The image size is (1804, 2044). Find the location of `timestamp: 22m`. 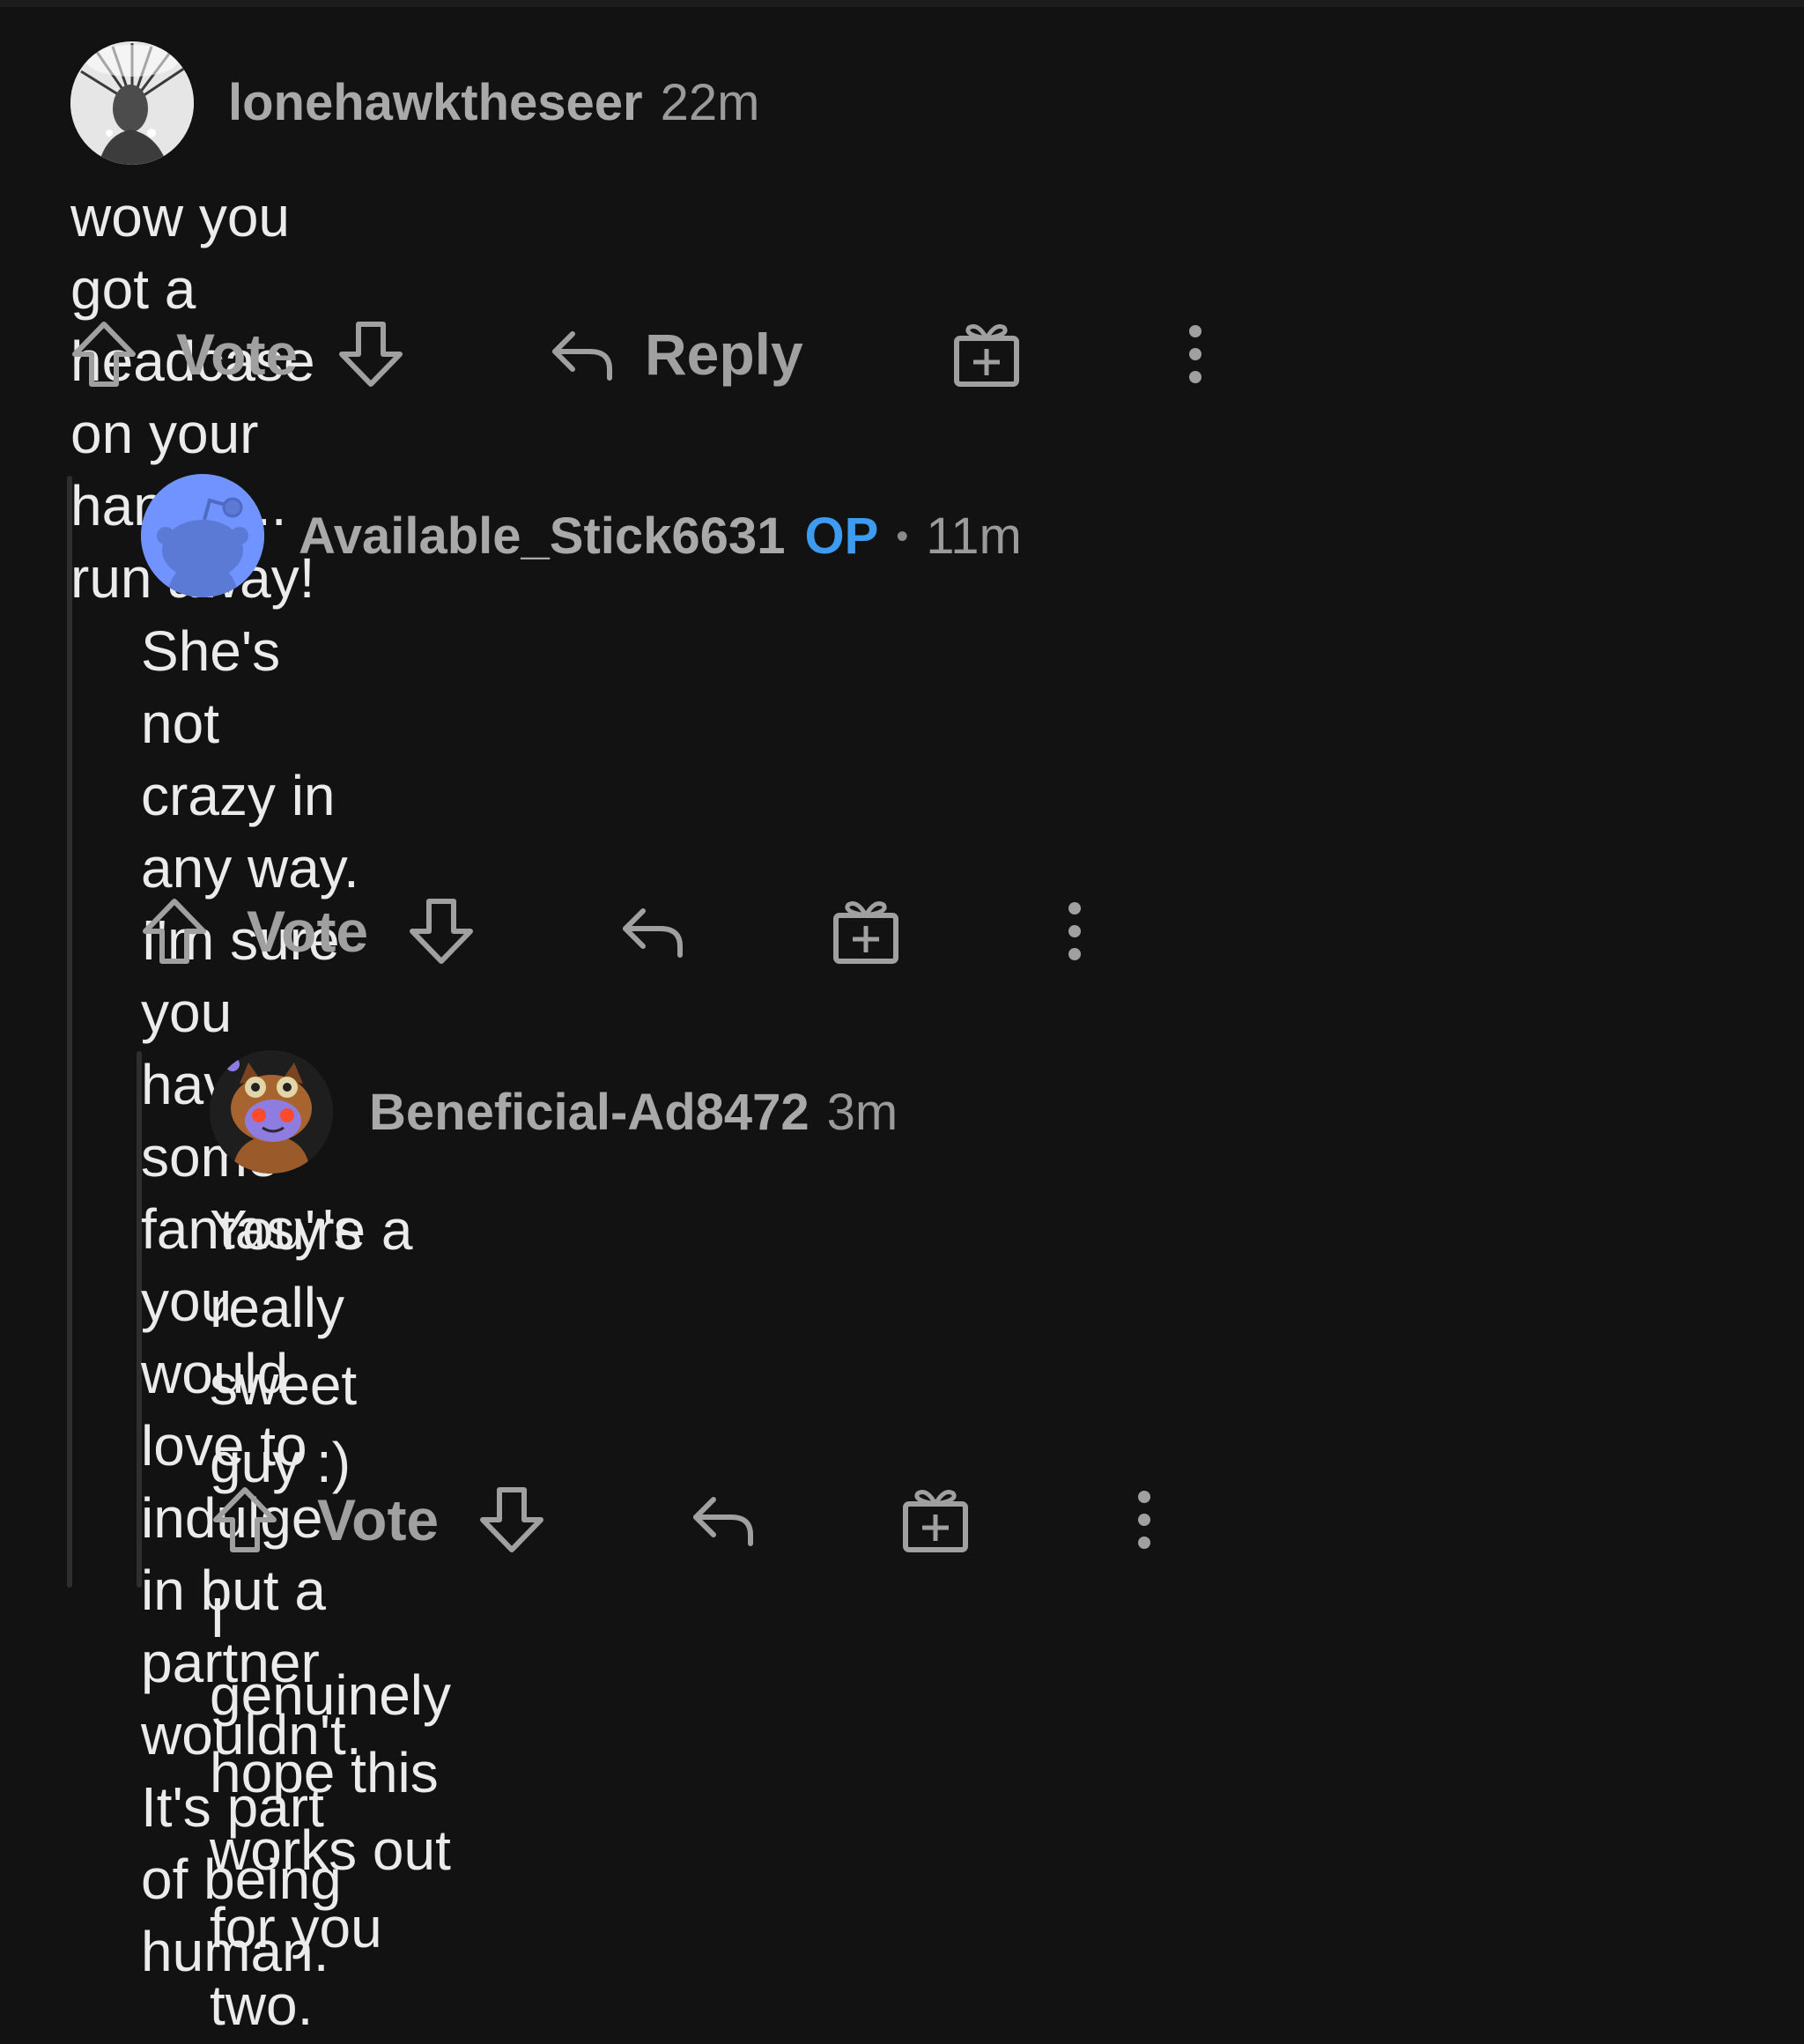

timestamp: 22m is located at coordinates (710, 103).